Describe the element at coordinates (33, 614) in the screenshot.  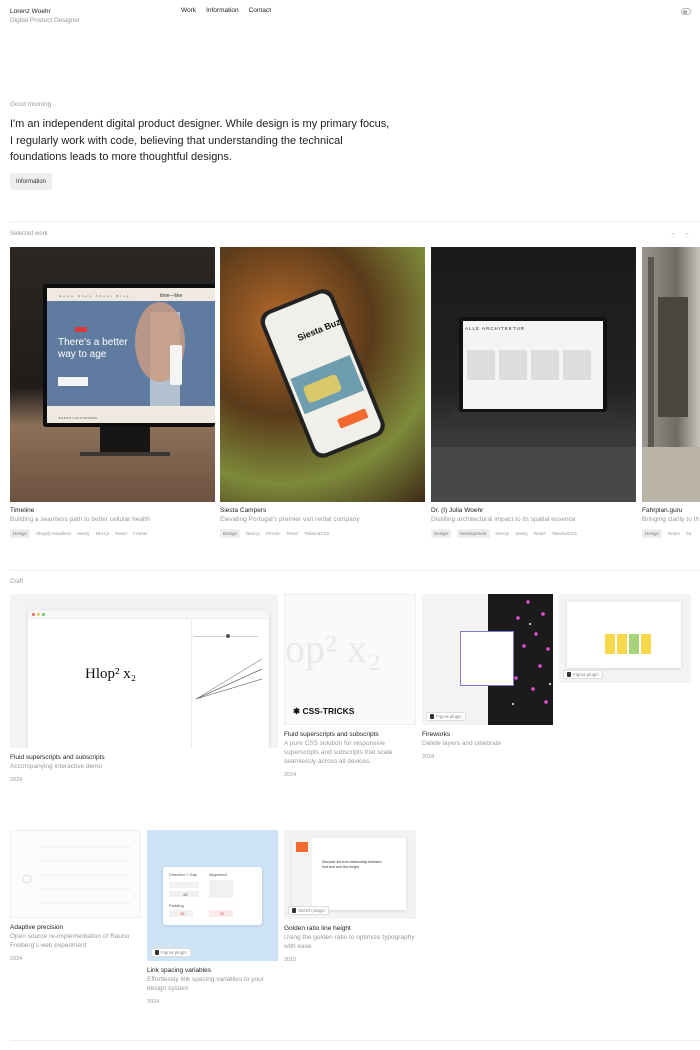
I see `window-close-icon` at that location.